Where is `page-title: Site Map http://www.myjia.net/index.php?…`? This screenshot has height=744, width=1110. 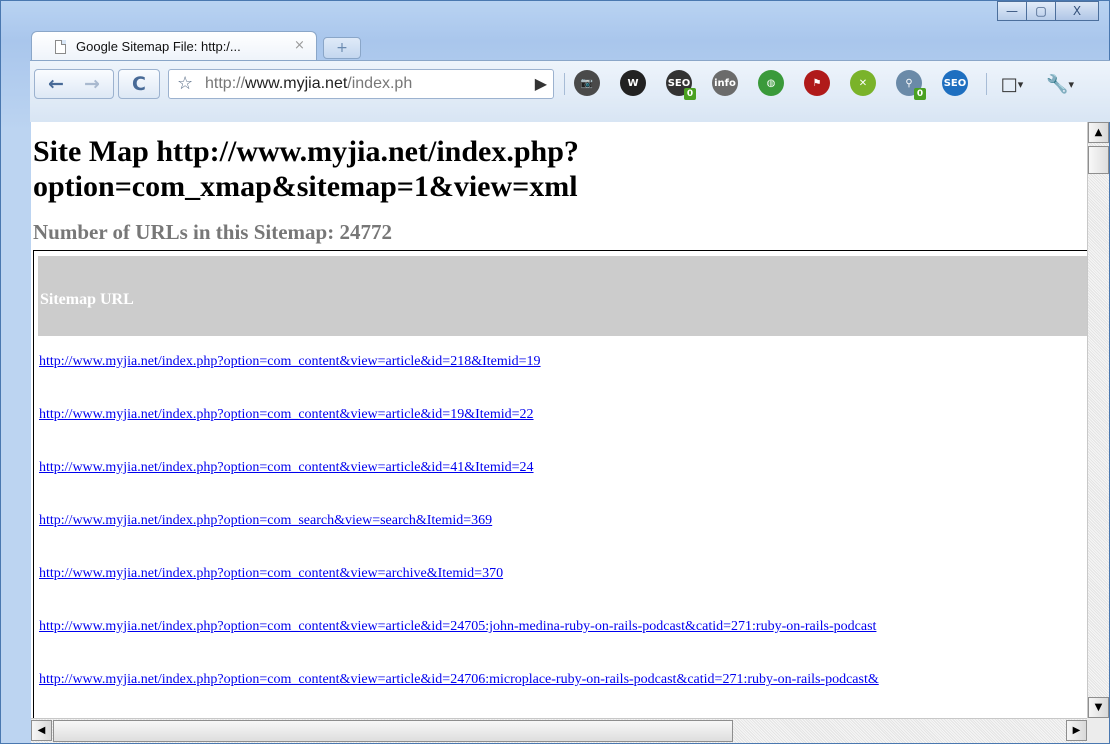 page-title: Site Map http://www.myjia.net/index.php?… is located at coordinates (306, 169).